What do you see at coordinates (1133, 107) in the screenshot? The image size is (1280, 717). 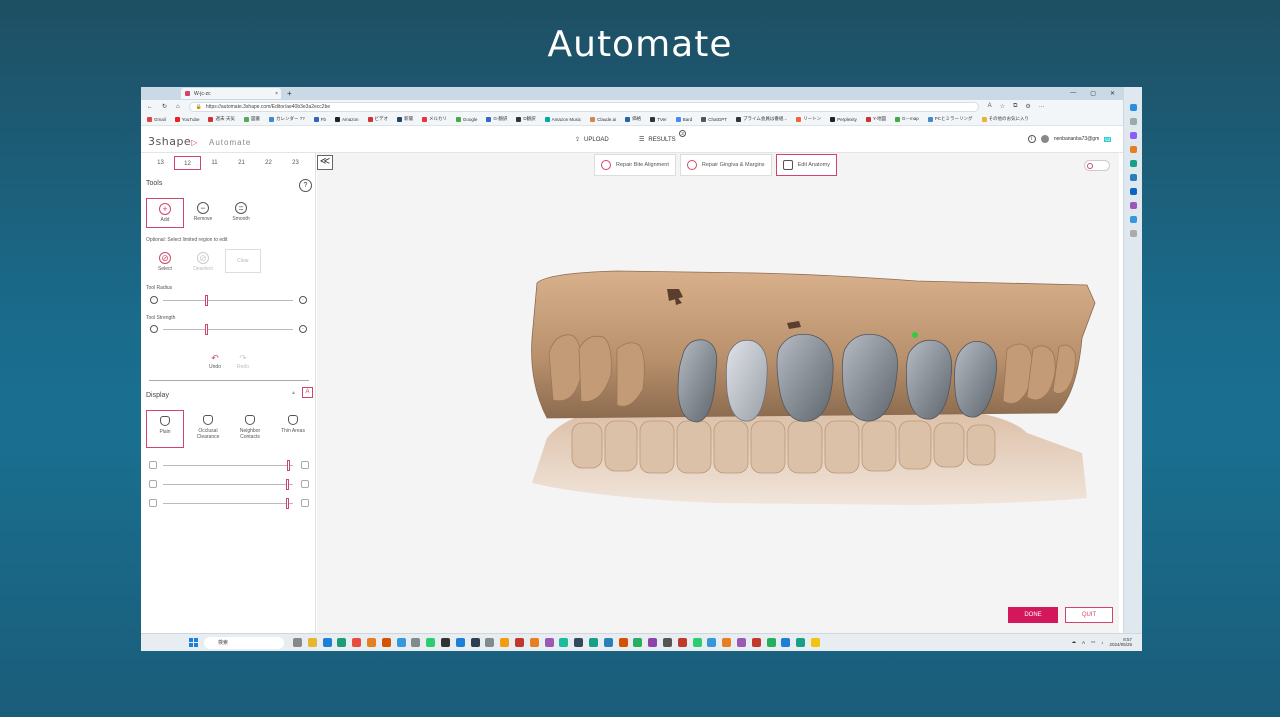 I see `copilot-icon` at bounding box center [1133, 107].